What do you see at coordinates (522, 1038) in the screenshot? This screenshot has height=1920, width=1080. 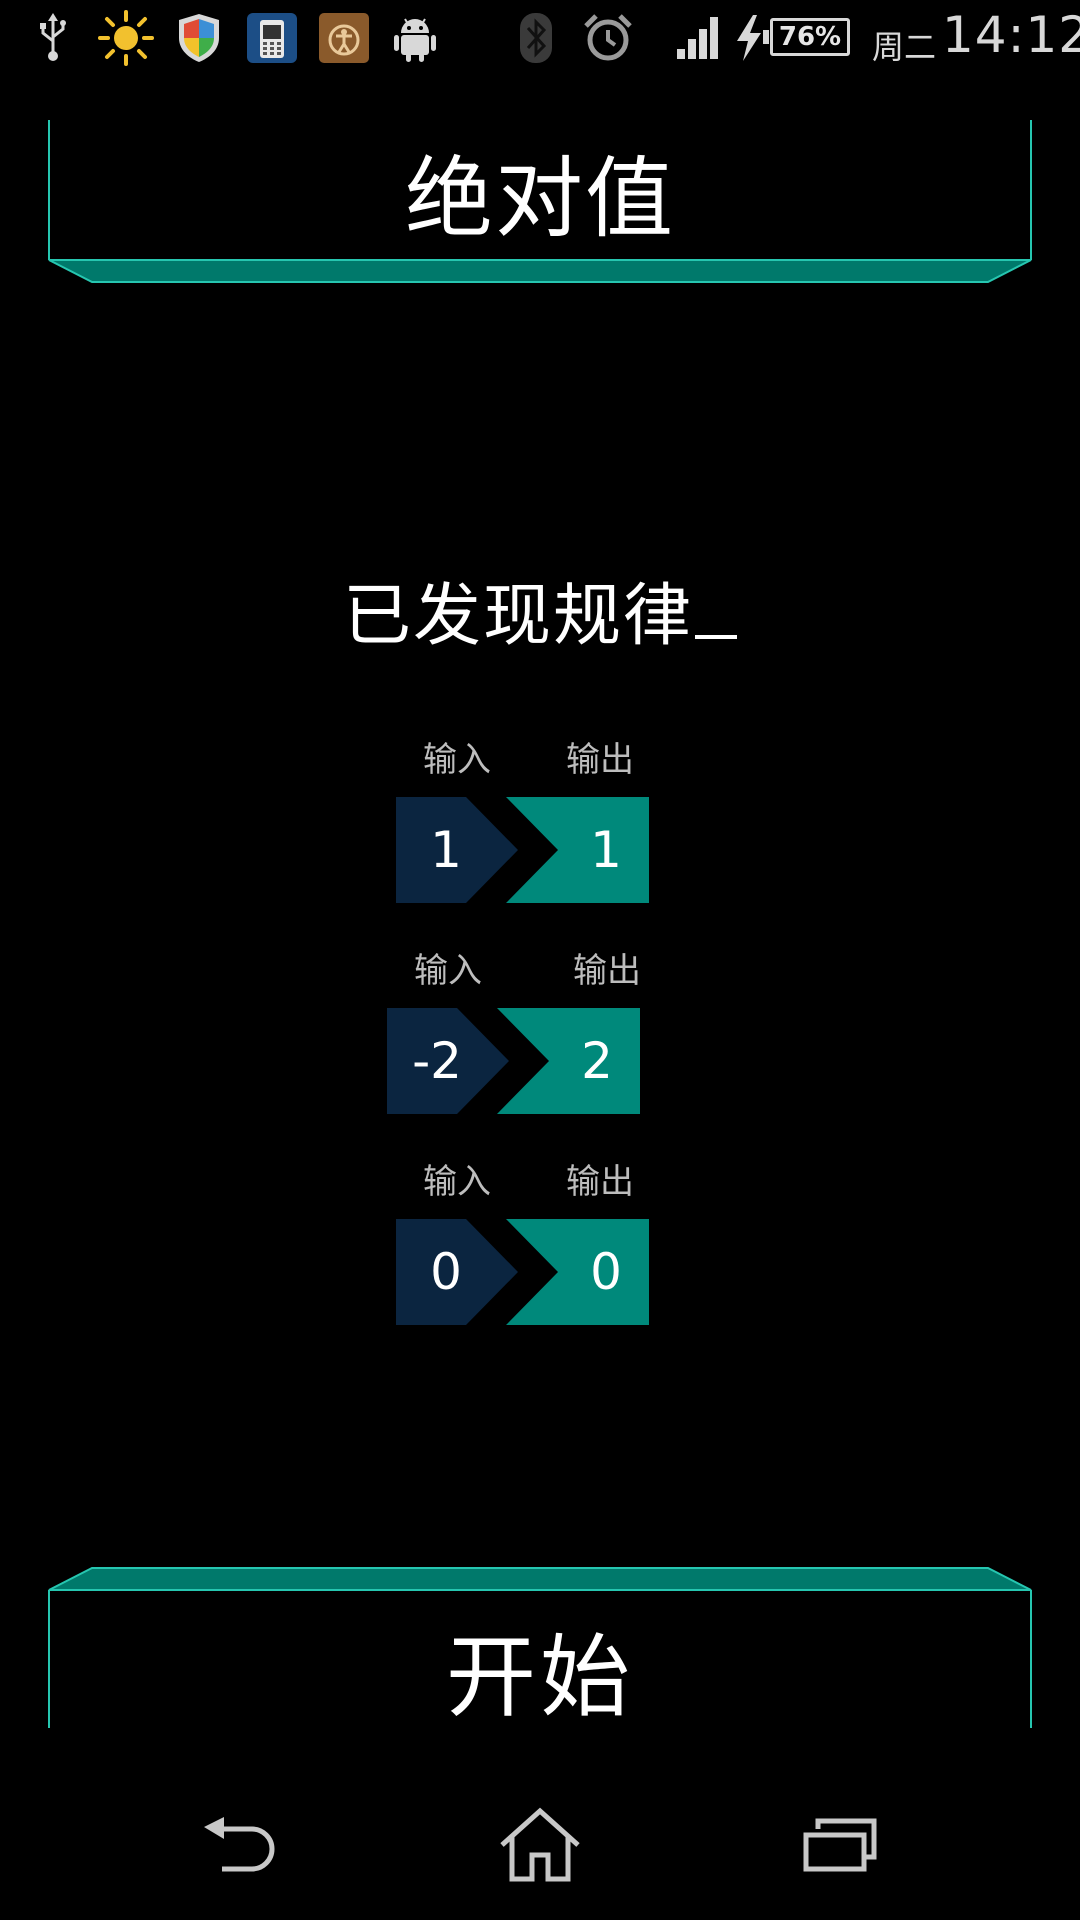 I see `io-pair-2: 输入 输出 -2 2` at bounding box center [522, 1038].